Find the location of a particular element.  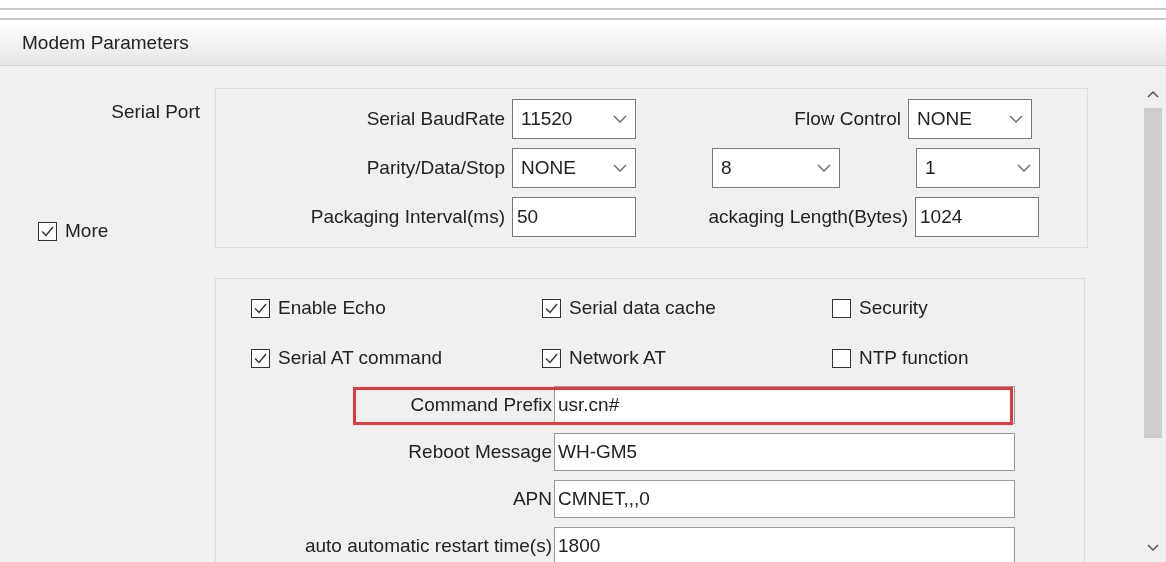

dropdown: 8 is located at coordinates (776, 168).